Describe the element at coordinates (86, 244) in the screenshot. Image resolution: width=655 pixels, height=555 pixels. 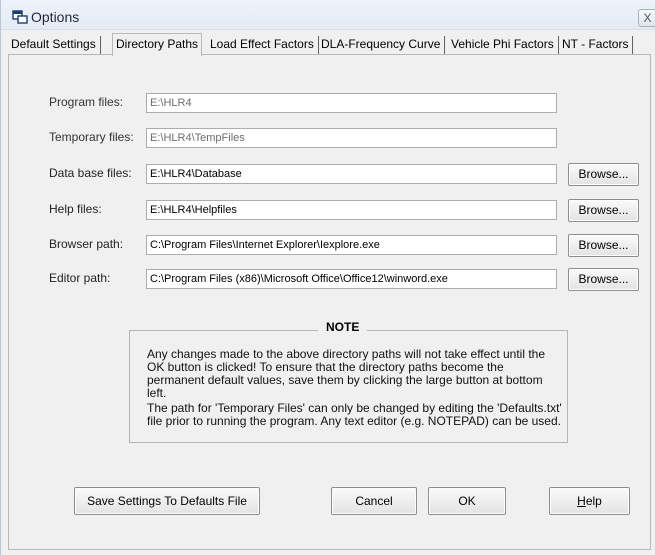
I see `browser-path-label: Browser path:` at that location.